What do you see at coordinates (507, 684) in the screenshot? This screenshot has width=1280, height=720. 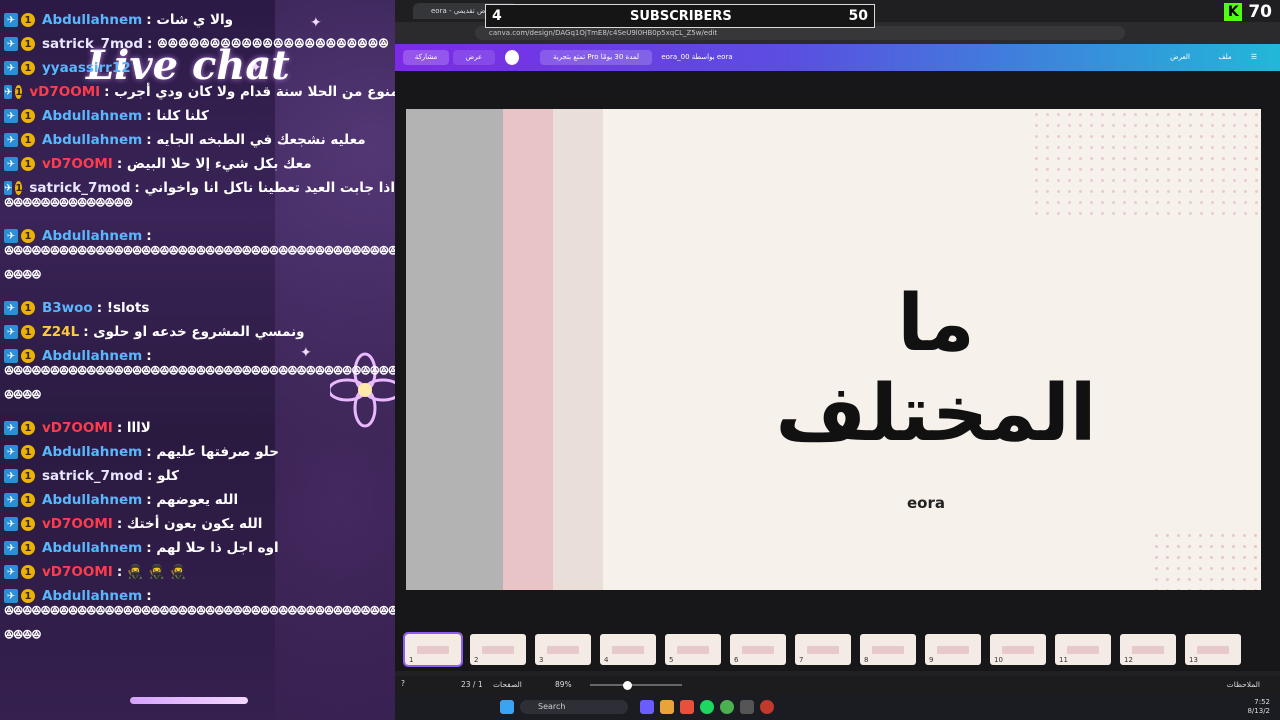 I see `pages-button: الصفحات` at bounding box center [507, 684].